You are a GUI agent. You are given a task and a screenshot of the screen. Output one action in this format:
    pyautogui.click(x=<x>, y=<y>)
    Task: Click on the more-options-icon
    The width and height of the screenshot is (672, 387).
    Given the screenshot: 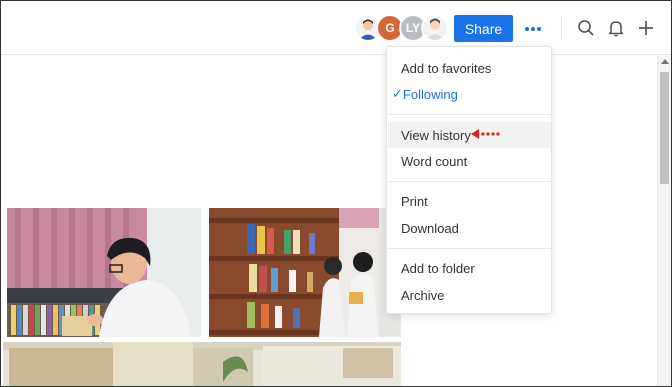 What is the action you would take?
    pyautogui.click(x=533, y=28)
    